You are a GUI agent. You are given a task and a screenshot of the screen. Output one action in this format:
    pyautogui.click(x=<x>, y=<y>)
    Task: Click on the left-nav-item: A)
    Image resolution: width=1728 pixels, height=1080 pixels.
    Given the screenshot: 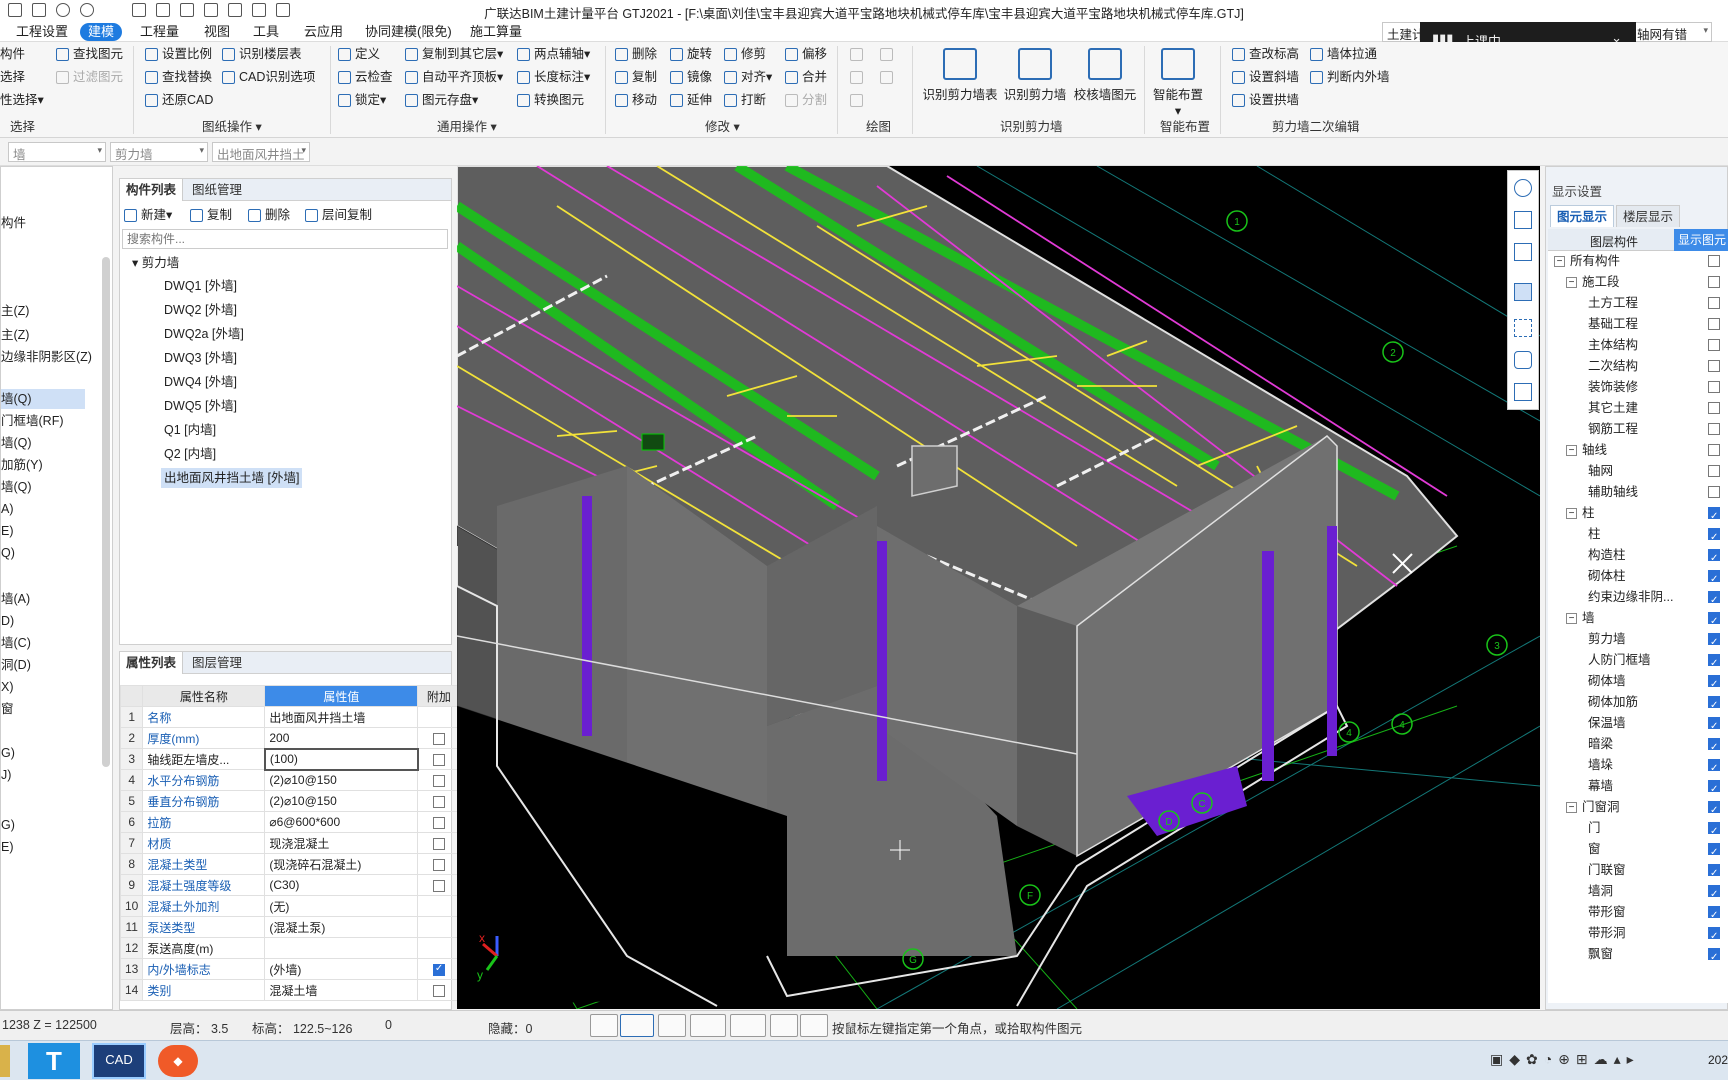 What is the action you would take?
    pyautogui.click(x=43, y=509)
    